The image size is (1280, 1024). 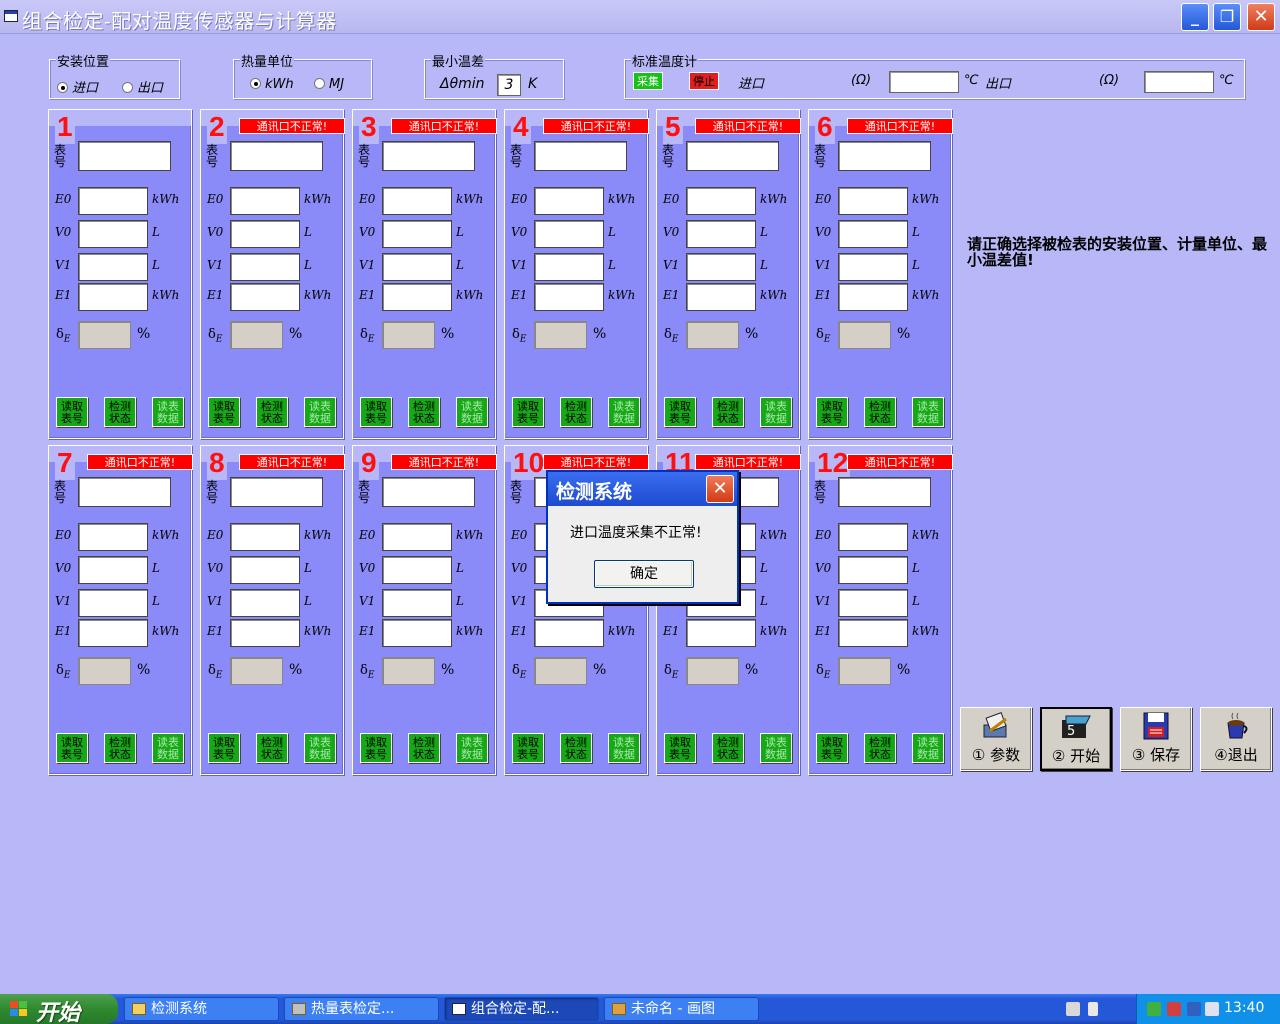 What do you see at coordinates (329, 84) in the screenshot?
I see `unit-mj-radio: MJ` at bounding box center [329, 84].